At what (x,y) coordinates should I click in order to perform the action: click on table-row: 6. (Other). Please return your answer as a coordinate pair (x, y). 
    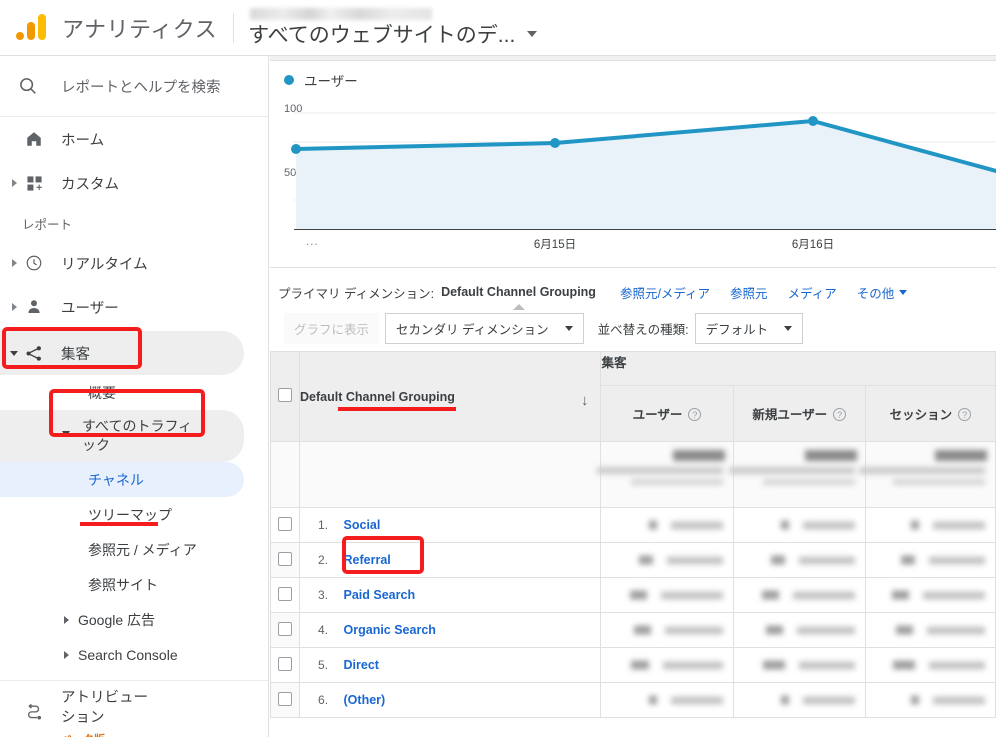
    Looking at the image, I should click on (633, 700).